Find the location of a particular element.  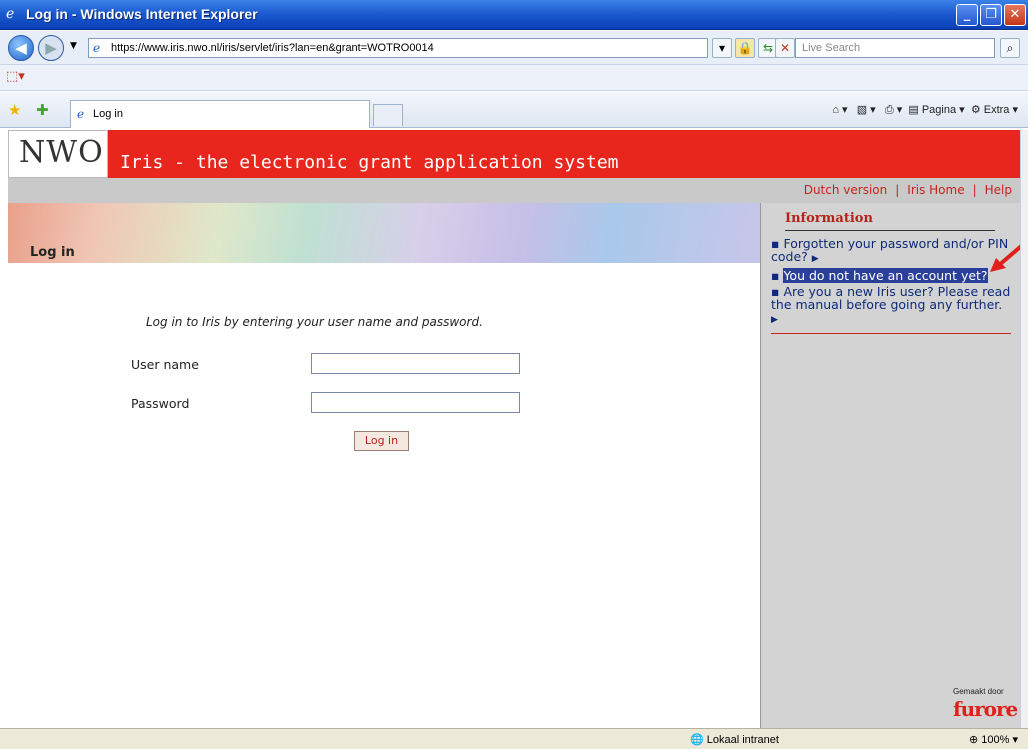

status-bar: 🌐 Lokaal intranet ⊕ 100% ▾ is located at coordinates (514, 738).